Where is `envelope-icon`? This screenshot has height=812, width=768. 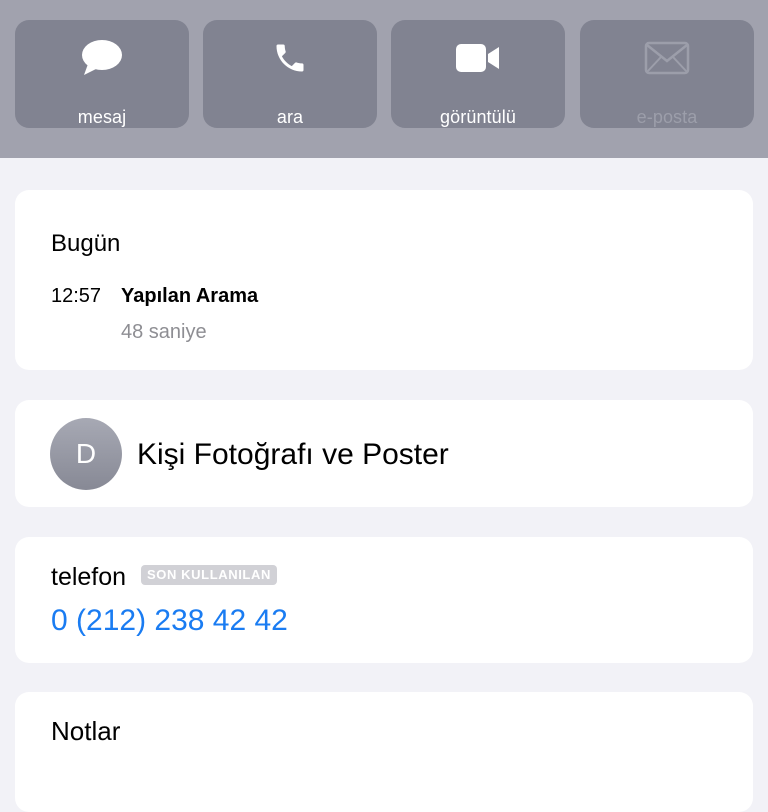 envelope-icon is located at coordinates (667, 58).